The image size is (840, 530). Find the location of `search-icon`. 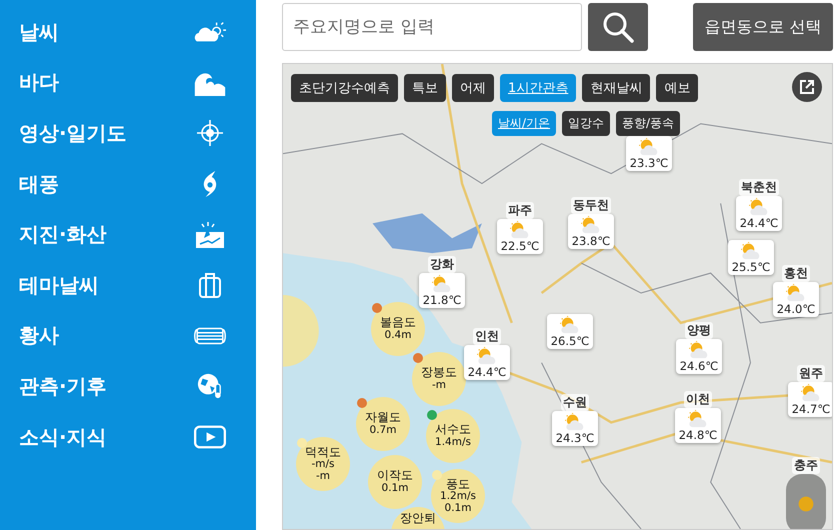

search-icon is located at coordinates (618, 27).